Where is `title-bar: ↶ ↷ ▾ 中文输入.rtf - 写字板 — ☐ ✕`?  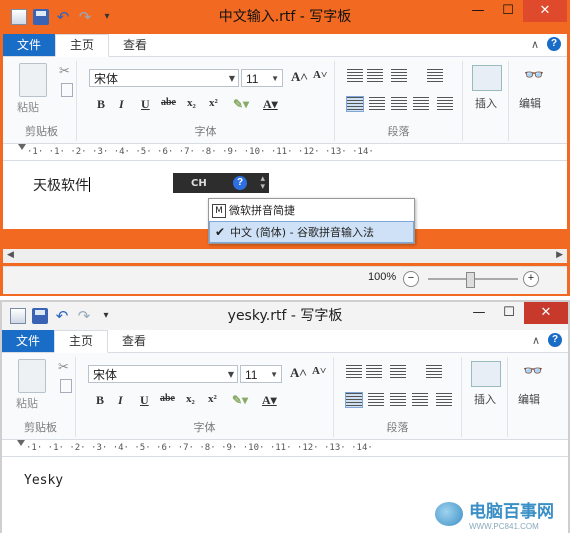
title-bar: ↶ ↷ ▾ 中文输入.rtf - 写字板 — ☐ ✕ is located at coordinates (285, 17).